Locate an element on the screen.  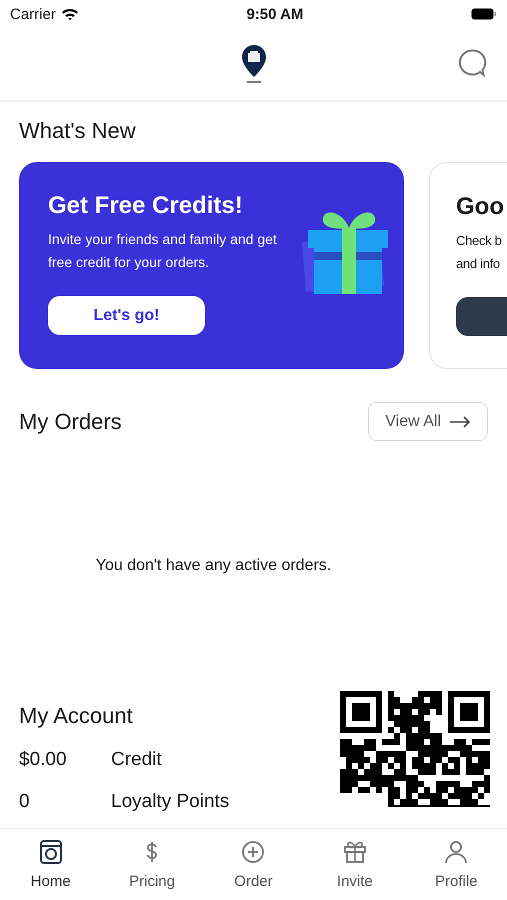
clock: 9:50 AM is located at coordinates (275, 14).